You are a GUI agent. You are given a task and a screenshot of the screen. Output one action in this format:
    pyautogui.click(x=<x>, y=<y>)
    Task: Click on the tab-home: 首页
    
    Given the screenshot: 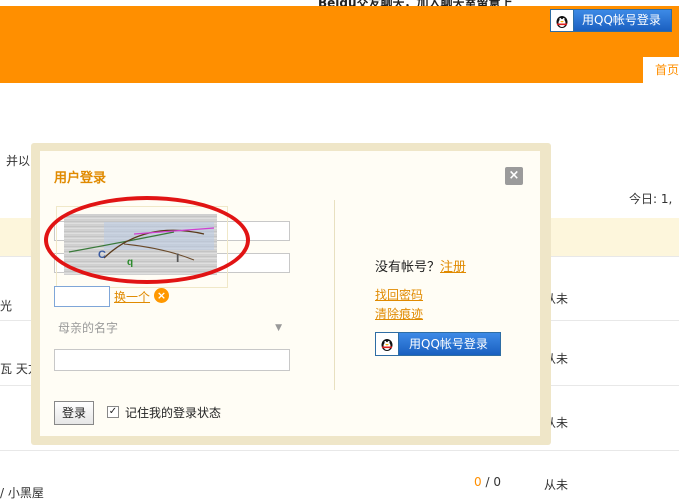 What is the action you would take?
    pyautogui.click(x=661, y=70)
    